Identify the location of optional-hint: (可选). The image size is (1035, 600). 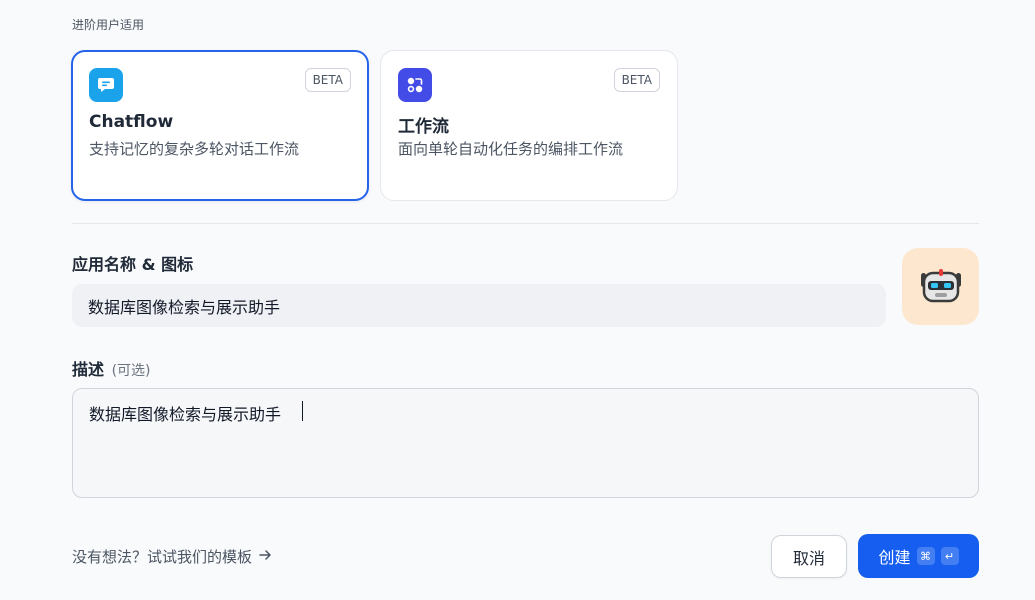
(131, 371).